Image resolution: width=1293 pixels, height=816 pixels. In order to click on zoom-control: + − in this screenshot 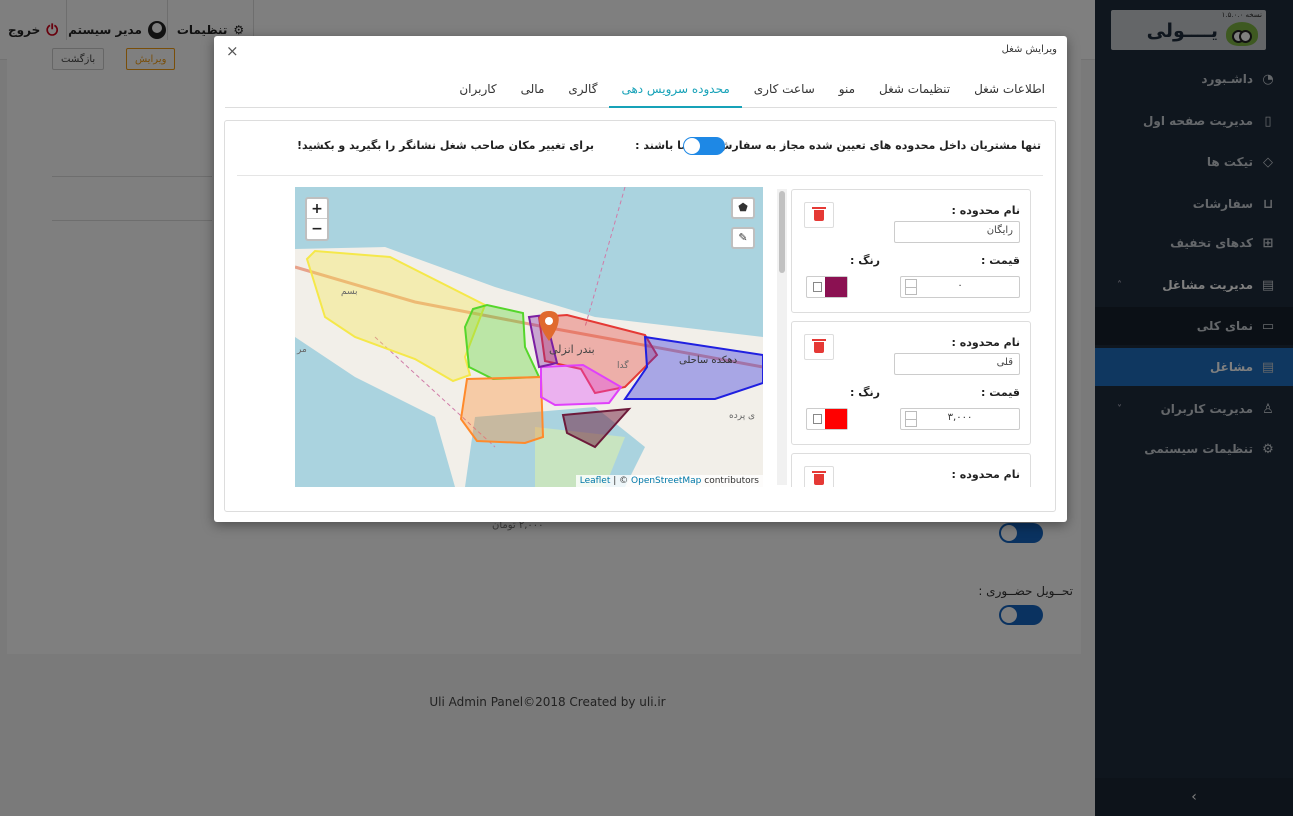, I will do `click(317, 219)`.